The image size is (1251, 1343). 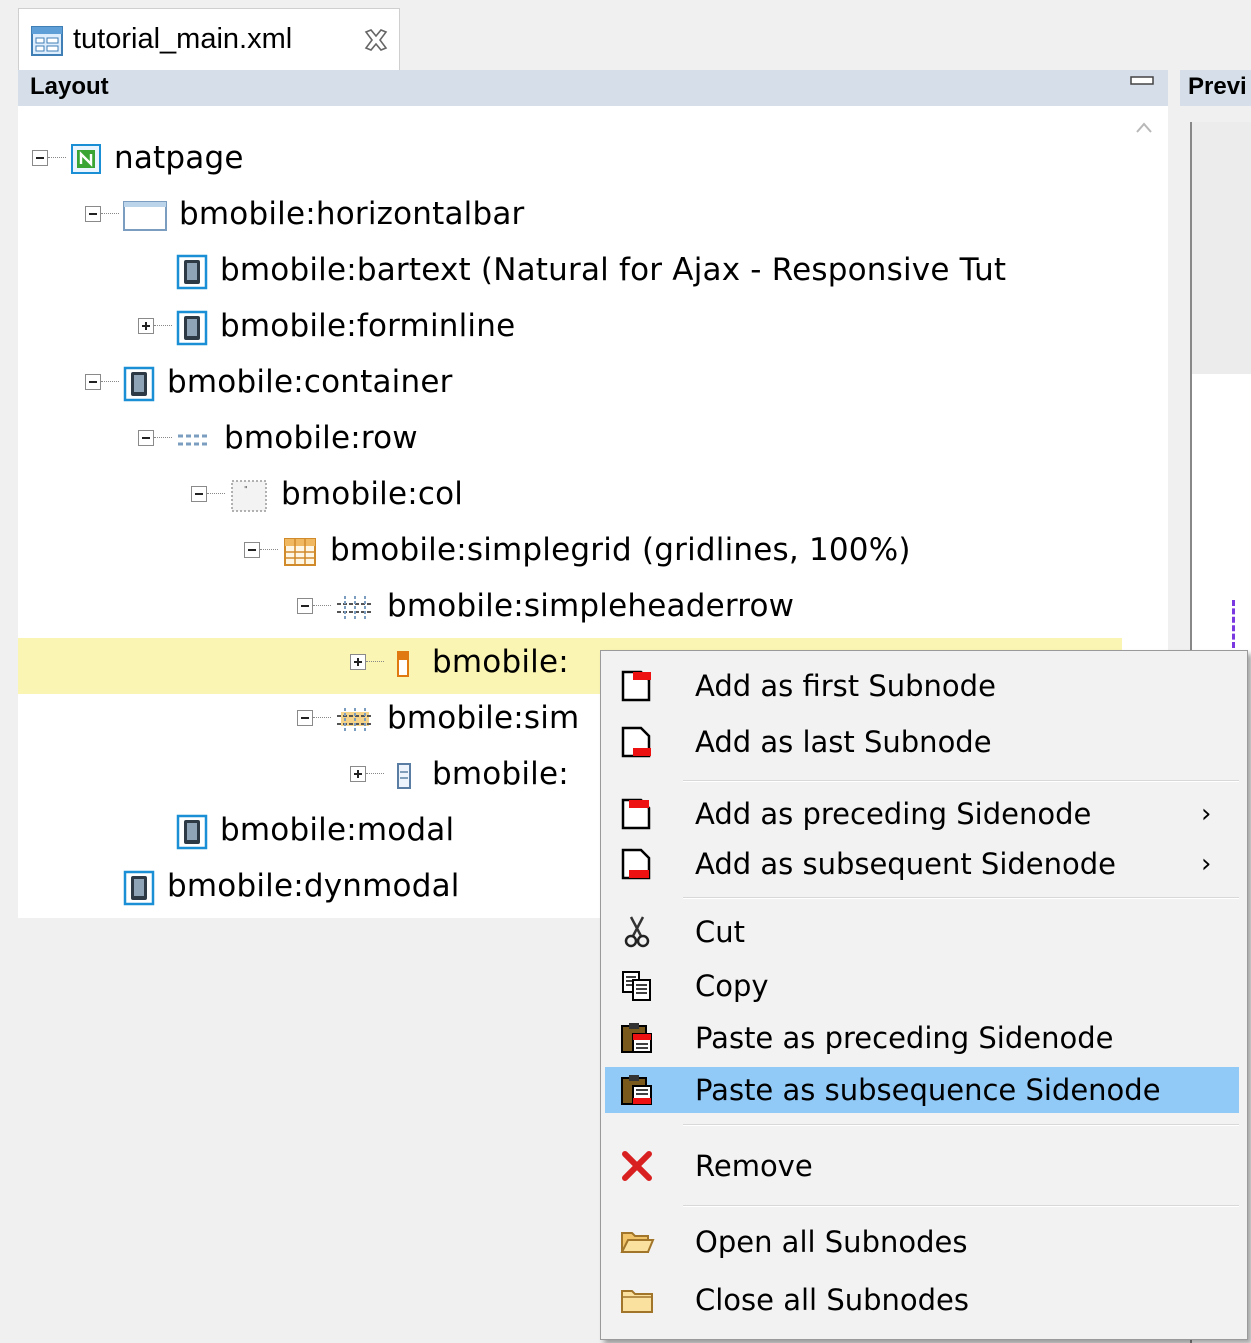 I want to click on menu-item-label: Copy, so click(x=732, y=986).